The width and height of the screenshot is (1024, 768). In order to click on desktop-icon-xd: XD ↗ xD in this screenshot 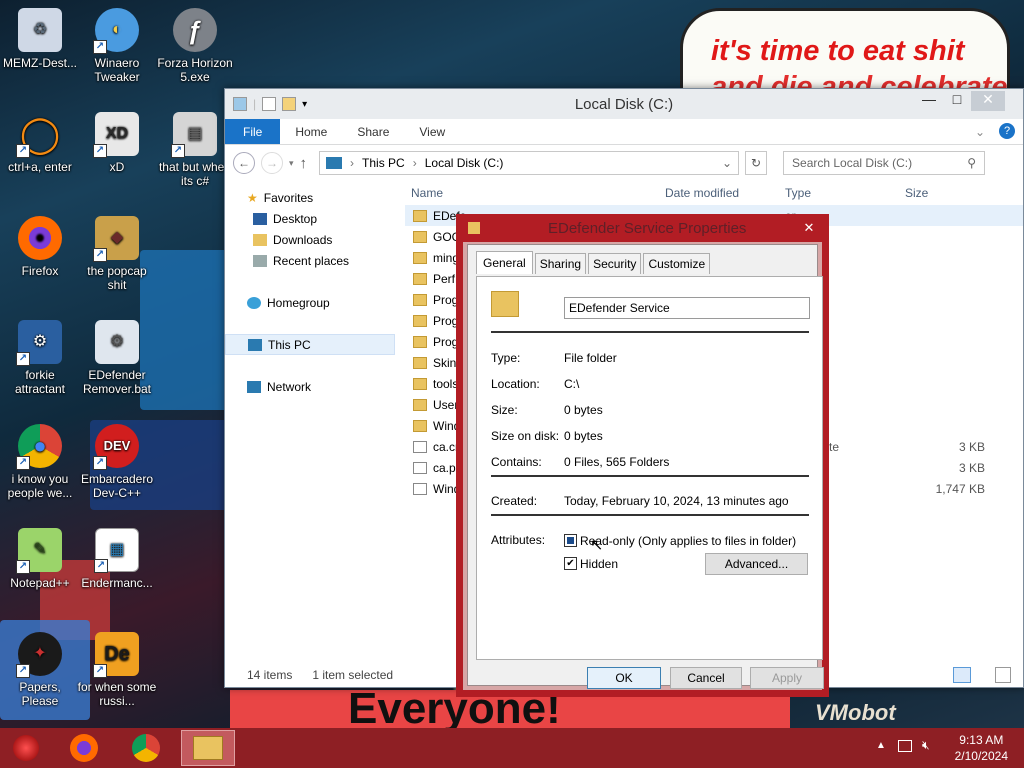, I will do `click(117, 143)`.